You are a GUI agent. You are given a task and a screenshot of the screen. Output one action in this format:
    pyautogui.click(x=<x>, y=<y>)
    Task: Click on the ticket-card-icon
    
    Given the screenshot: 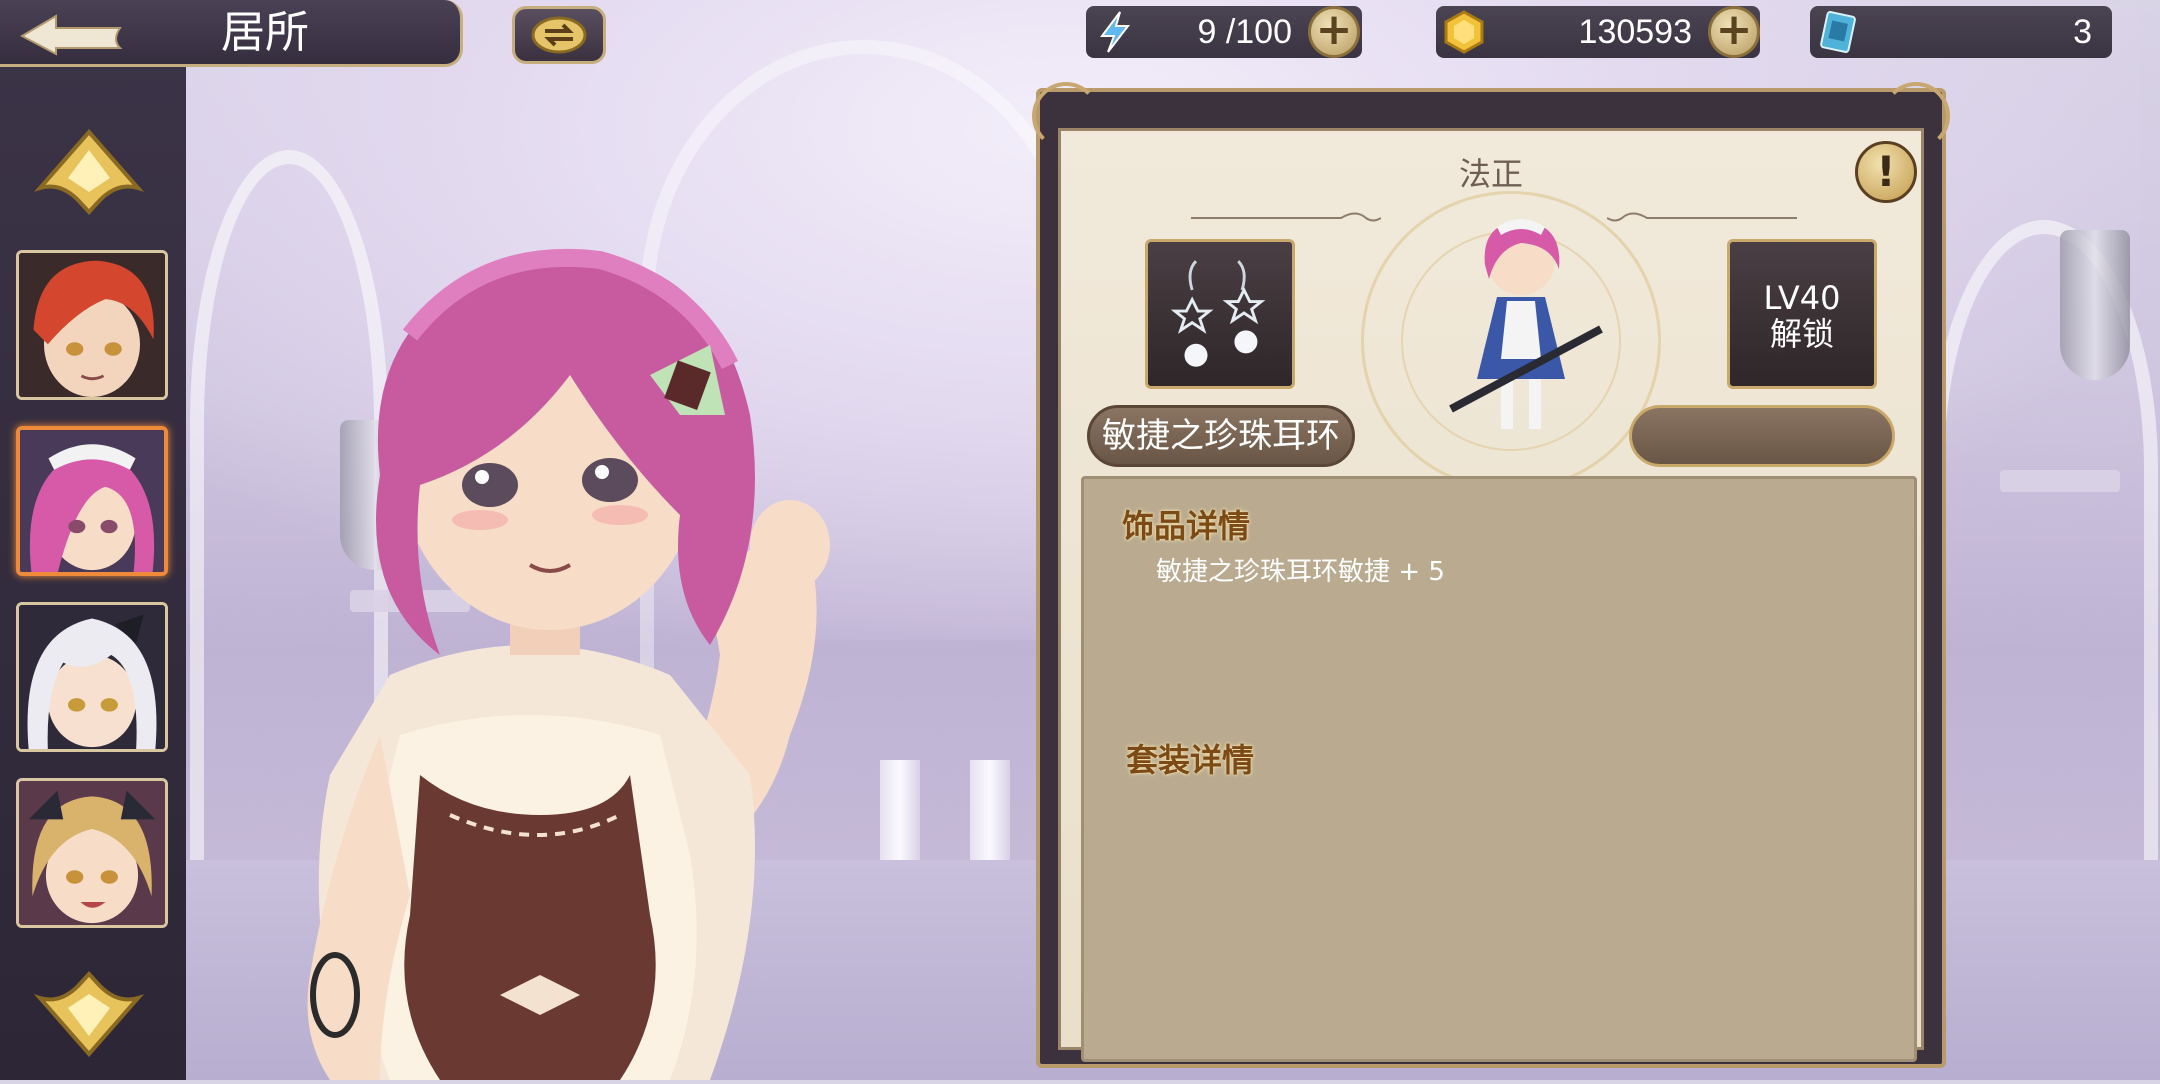 What is the action you would take?
    pyautogui.click(x=1838, y=32)
    